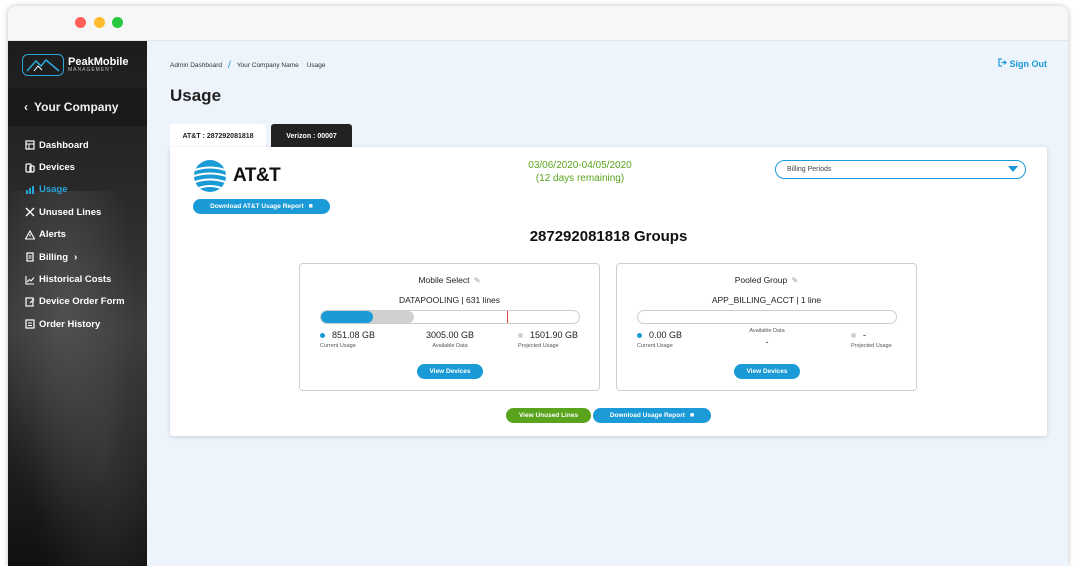 This screenshot has width=1075, height=566. I want to click on billing-period-remaining: (12 days remaining), so click(580, 178).